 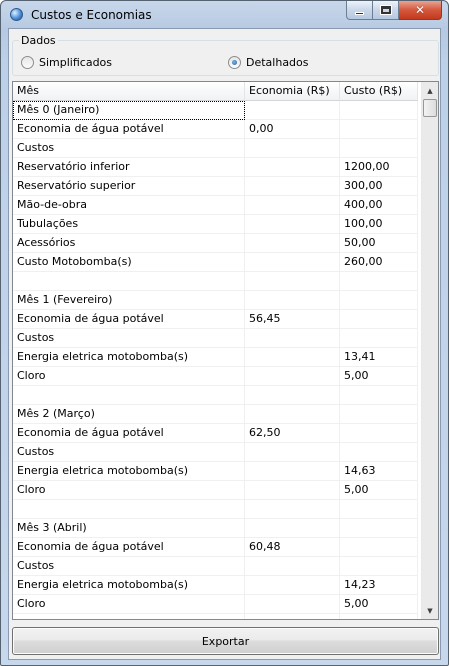 I want to click on cell-economia: 0,00, so click(x=292, y=129).